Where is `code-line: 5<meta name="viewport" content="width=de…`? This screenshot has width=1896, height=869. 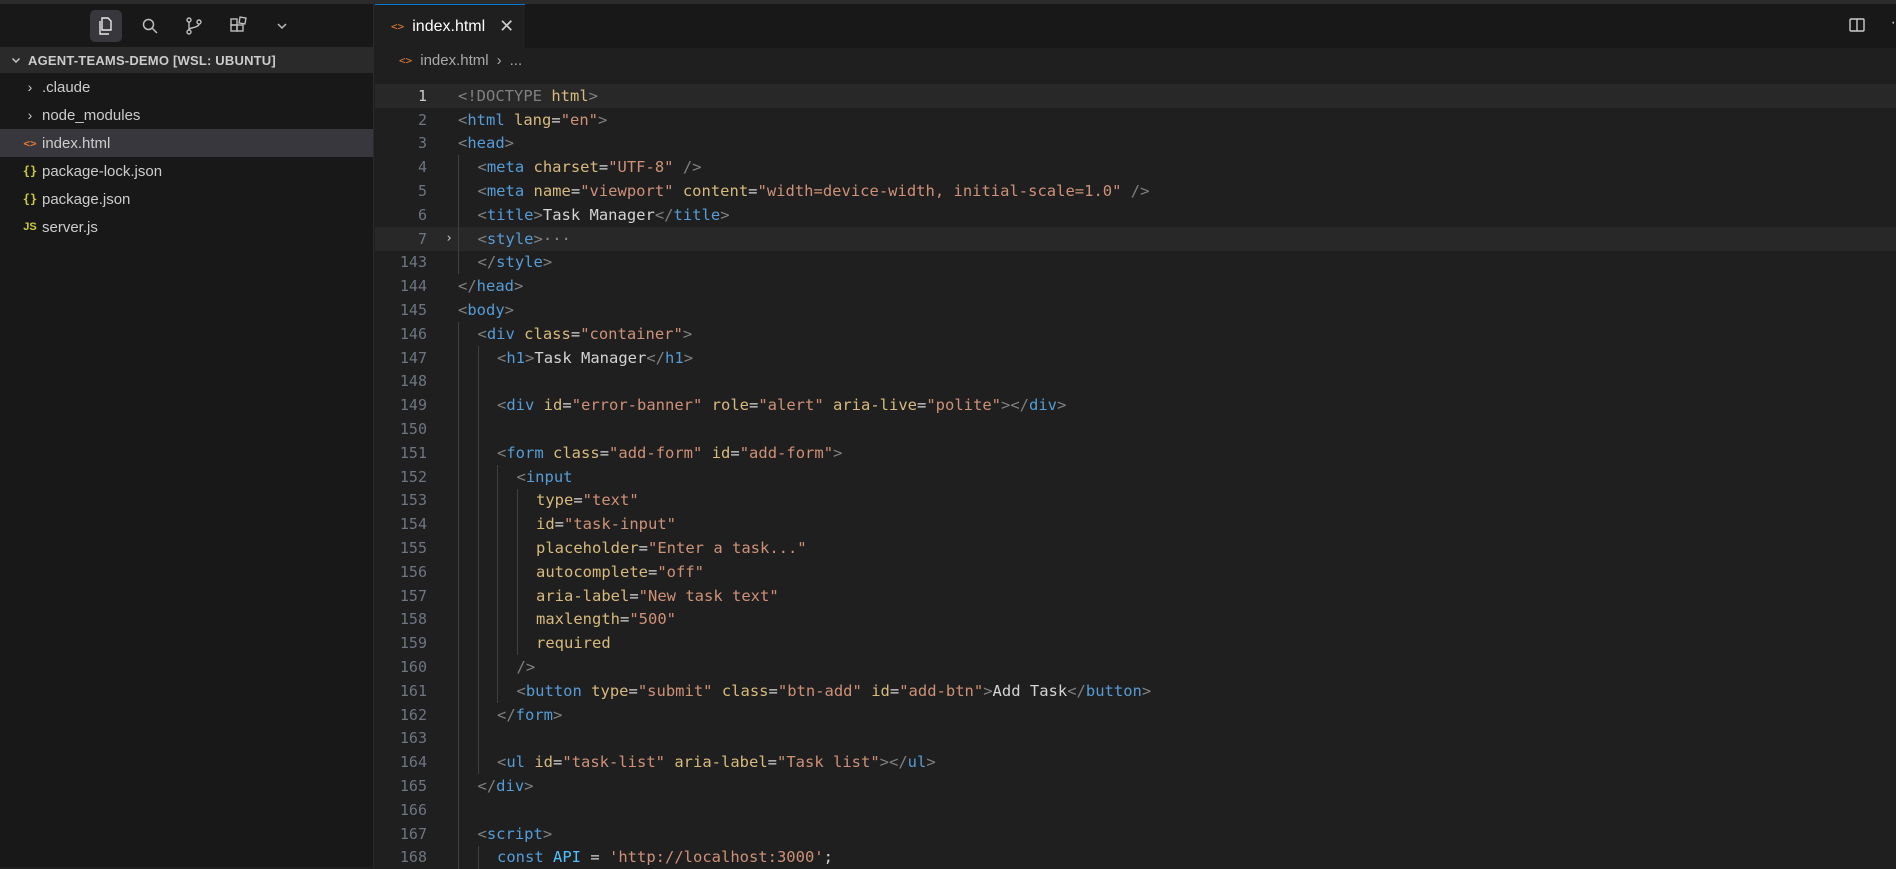 code-line: 5<meta name="viewport" content="width=de… is located at coordinates (1135, 191).